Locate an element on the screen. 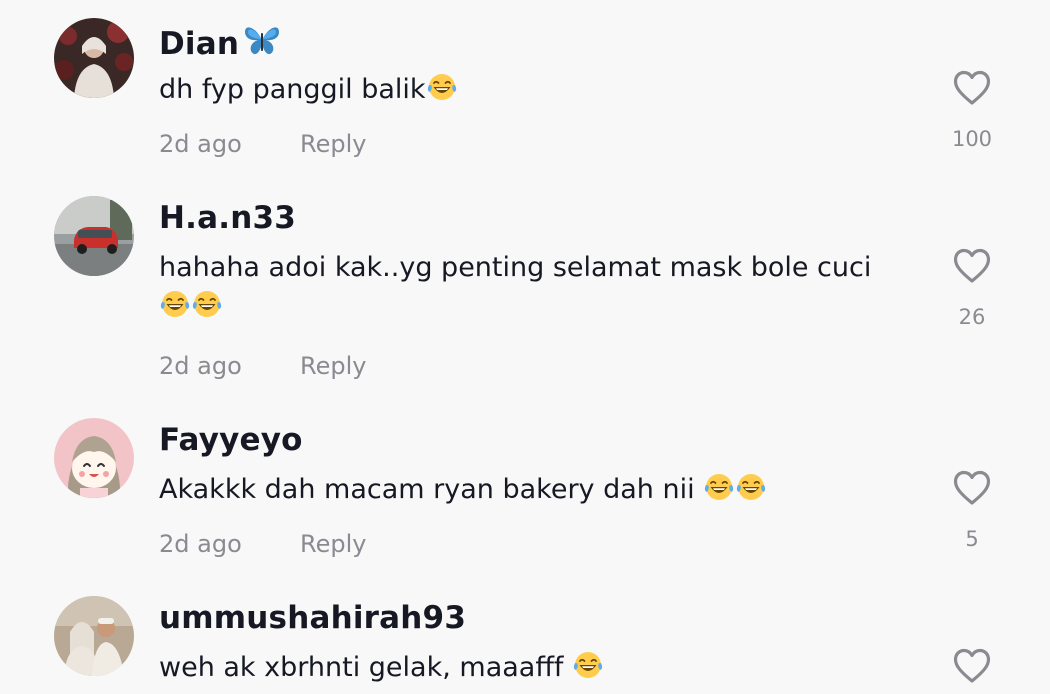 The width and height of the screenshot is (1050, 694). butterfly-icon is located at coordinates (262, 40).